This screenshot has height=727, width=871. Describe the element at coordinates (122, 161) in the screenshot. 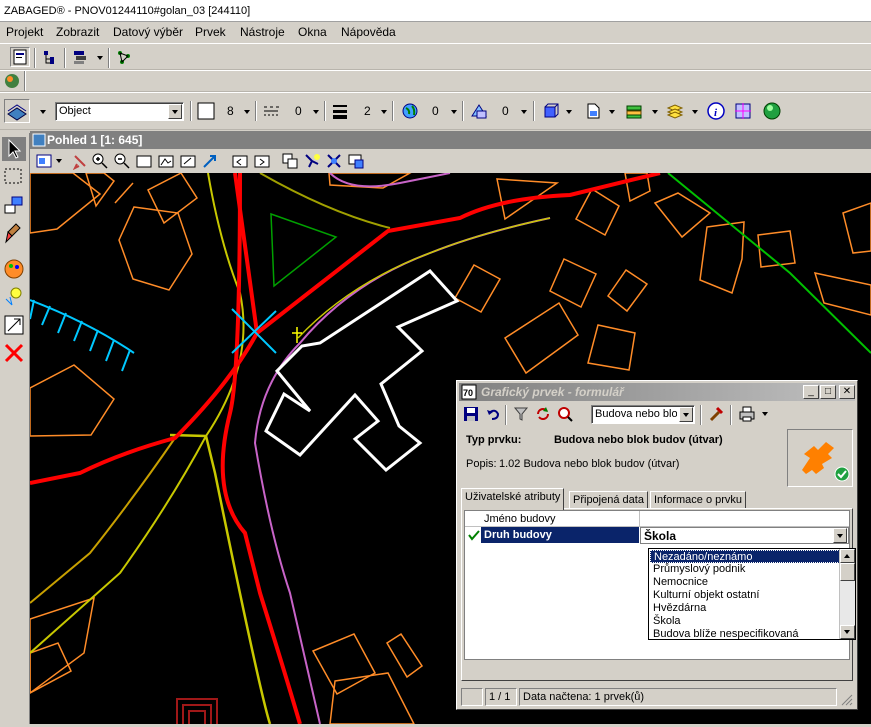

I see `zoom-out-icon` at that location.